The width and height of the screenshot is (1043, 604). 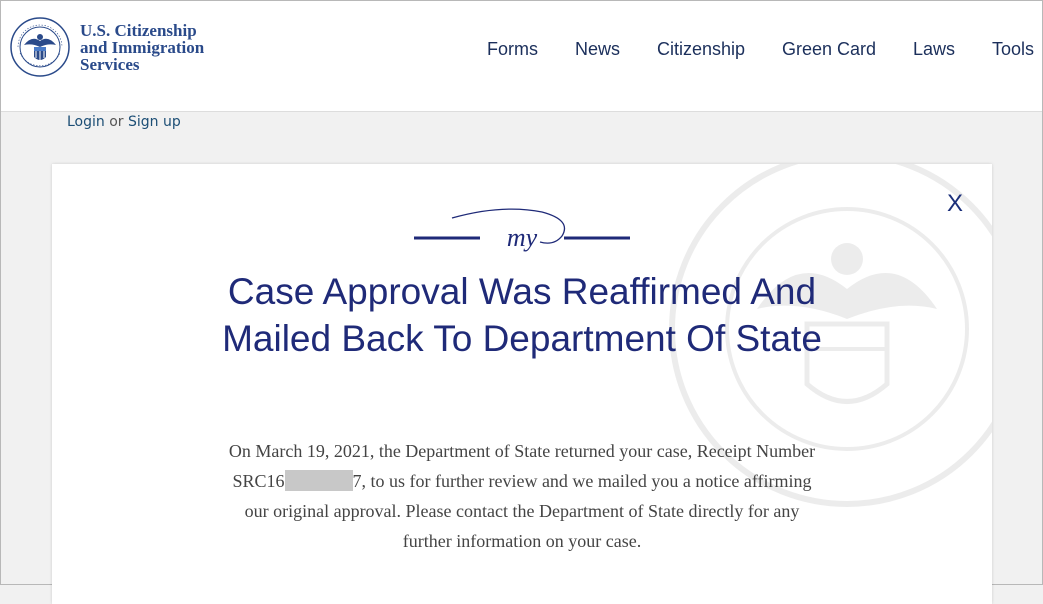 I want to click on redacted-receipt-digits, so click(x=318, y=480).